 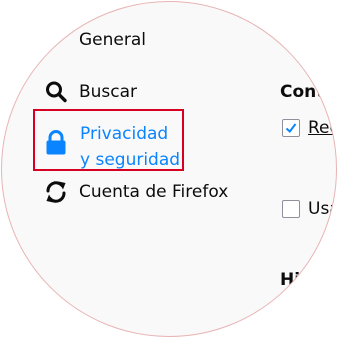 What do you see at coordinates (112, 40) in the screenshot?
I see `sidebar-item-label: General` at bounding box center [112, 40].